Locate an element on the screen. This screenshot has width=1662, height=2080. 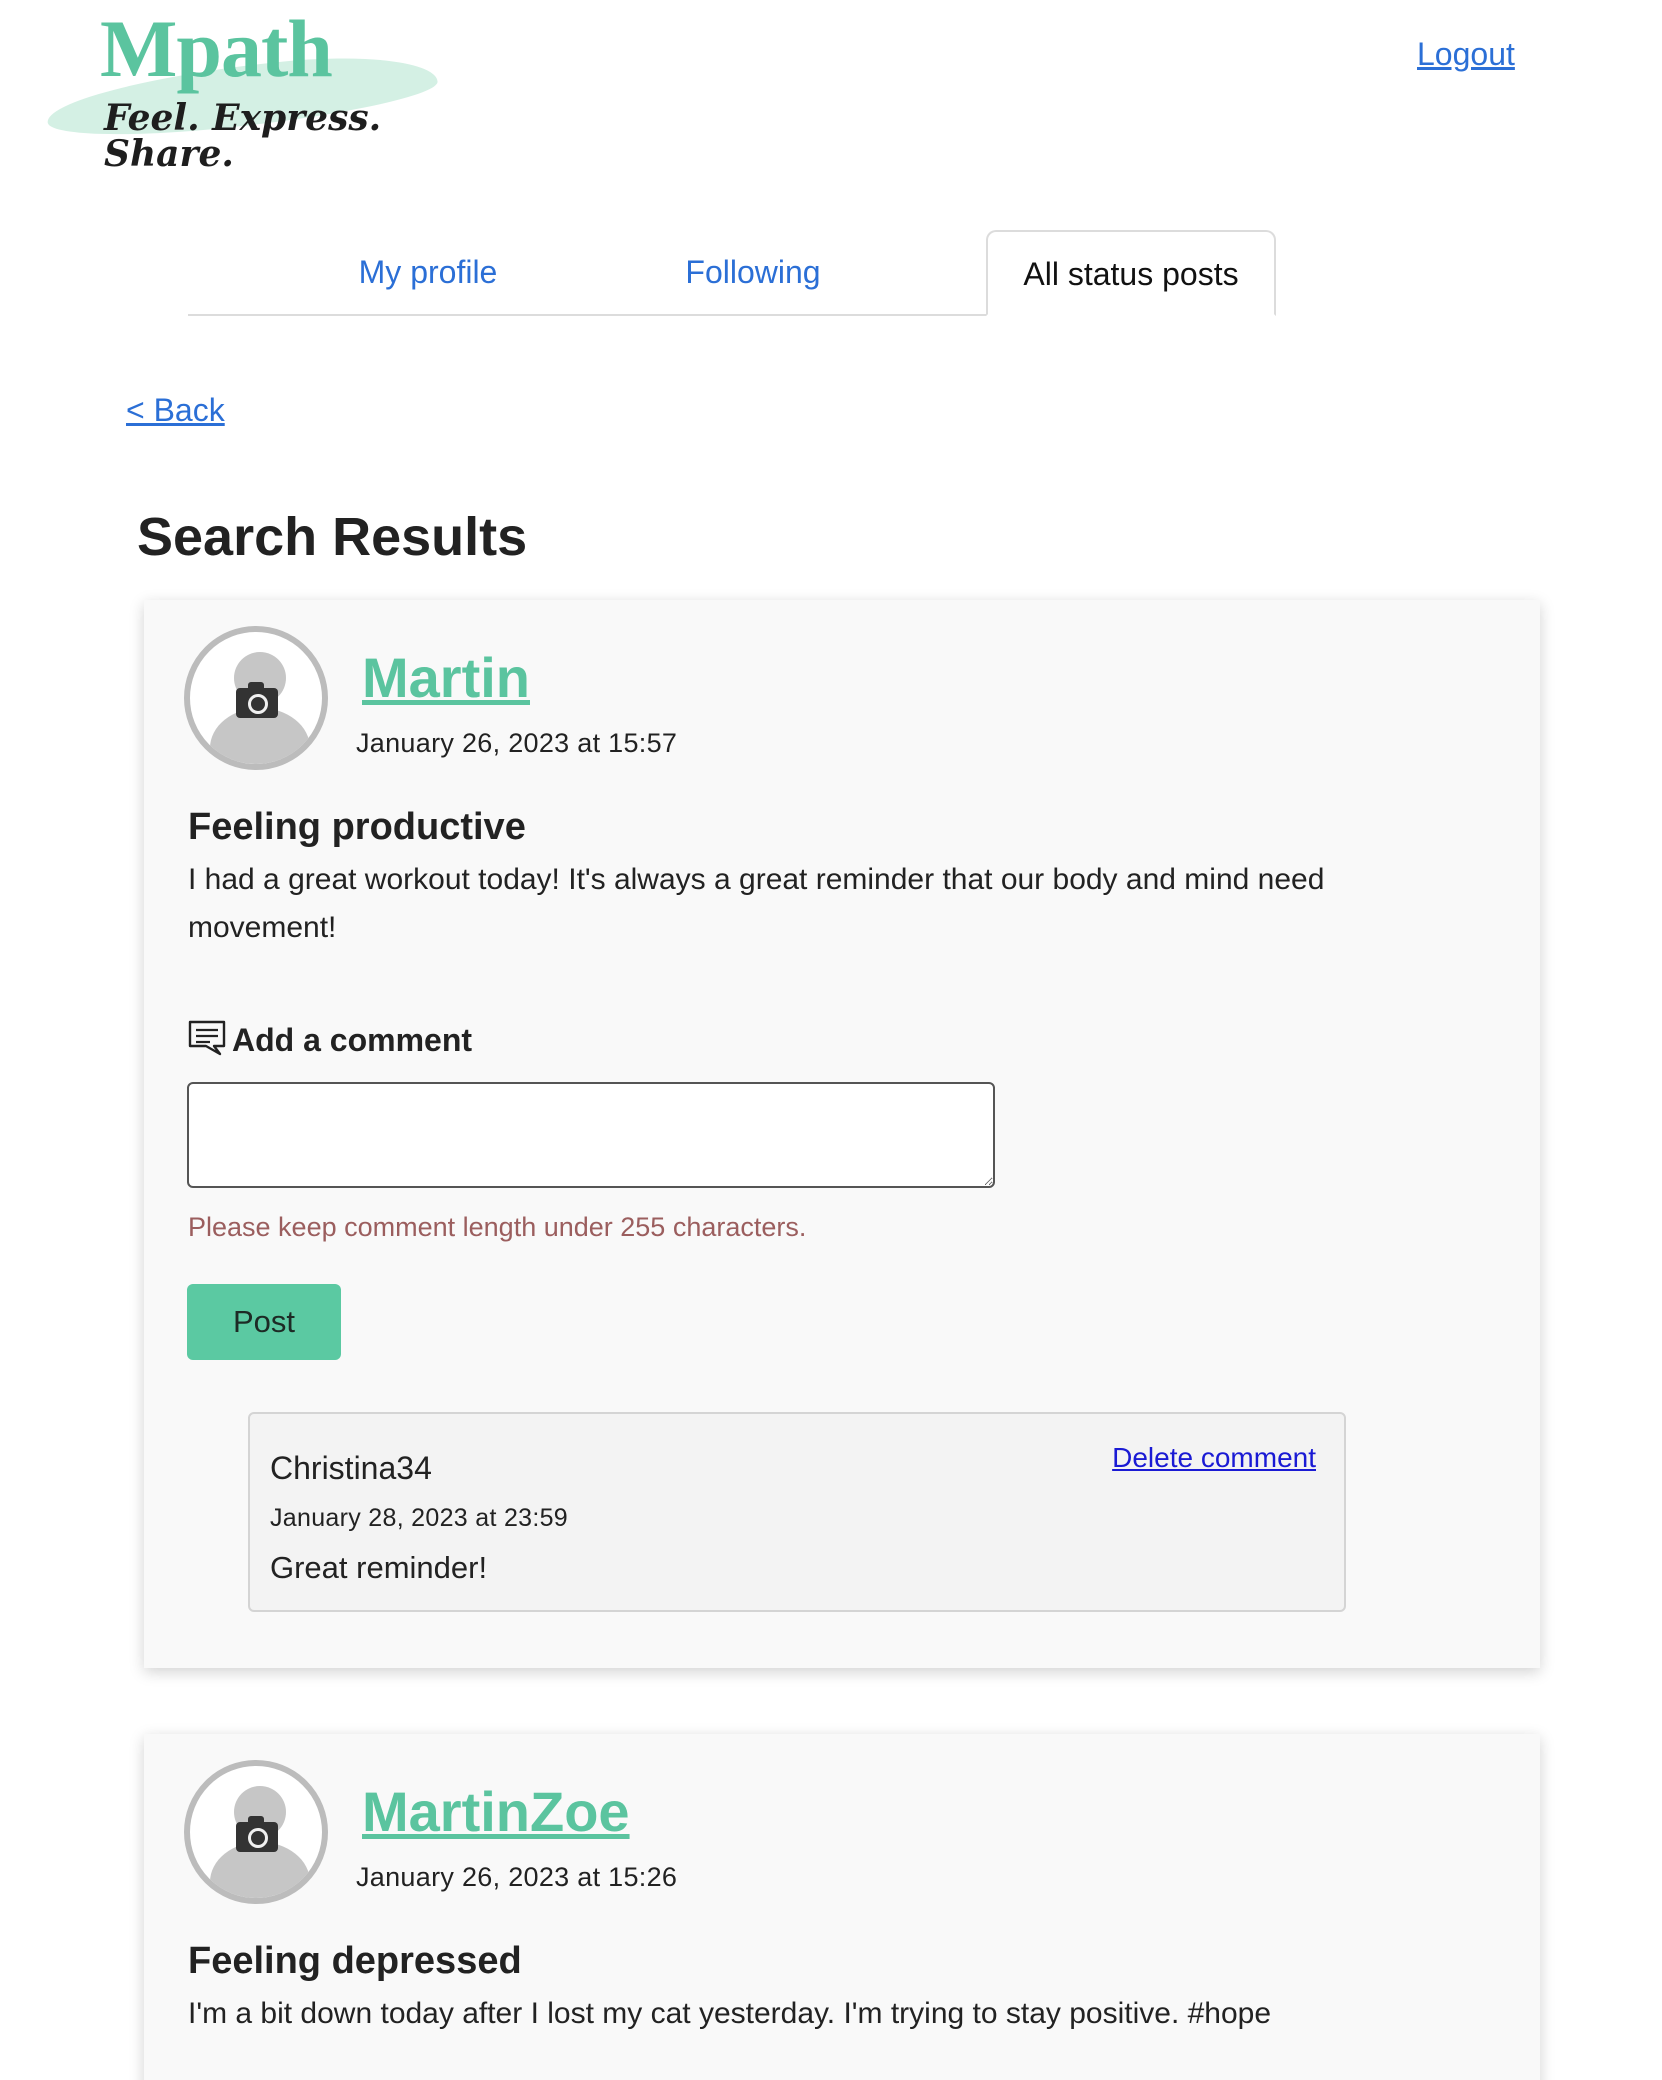
add-comment-label-text: Add a comment is located at coordinates (352, 1040).